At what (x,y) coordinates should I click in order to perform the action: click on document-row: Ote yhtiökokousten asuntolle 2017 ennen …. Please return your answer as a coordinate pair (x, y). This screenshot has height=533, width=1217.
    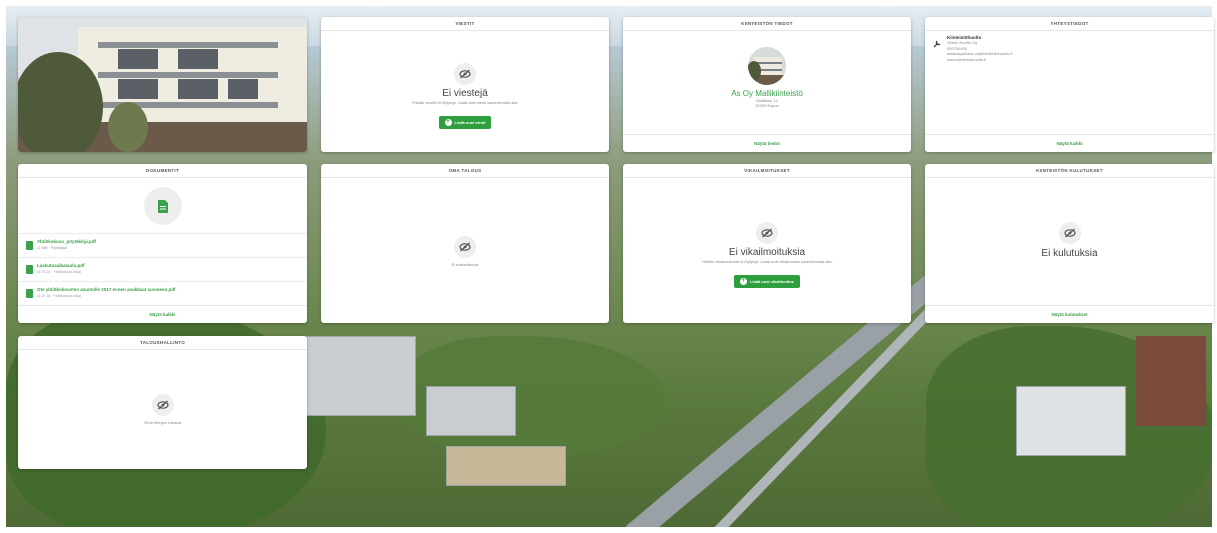
    Looking at the image, I should click on (162, 294).